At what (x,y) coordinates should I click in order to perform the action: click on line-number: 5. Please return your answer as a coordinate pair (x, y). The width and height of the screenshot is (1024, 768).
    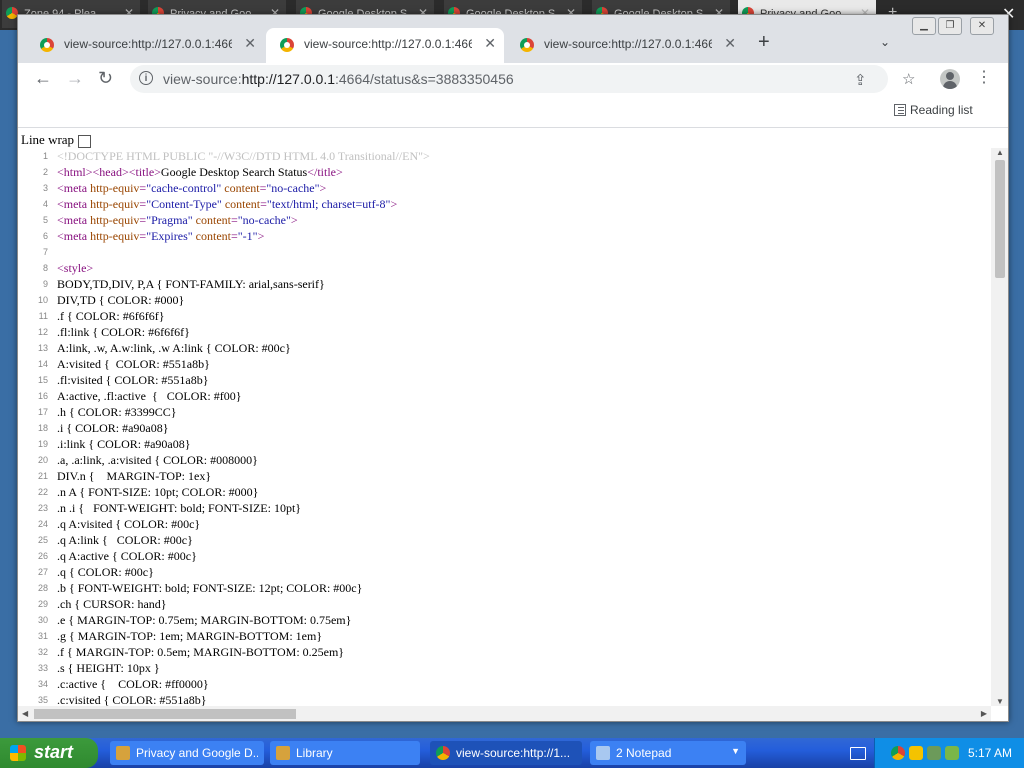
    Looking at the image, I should click on (45, 220).